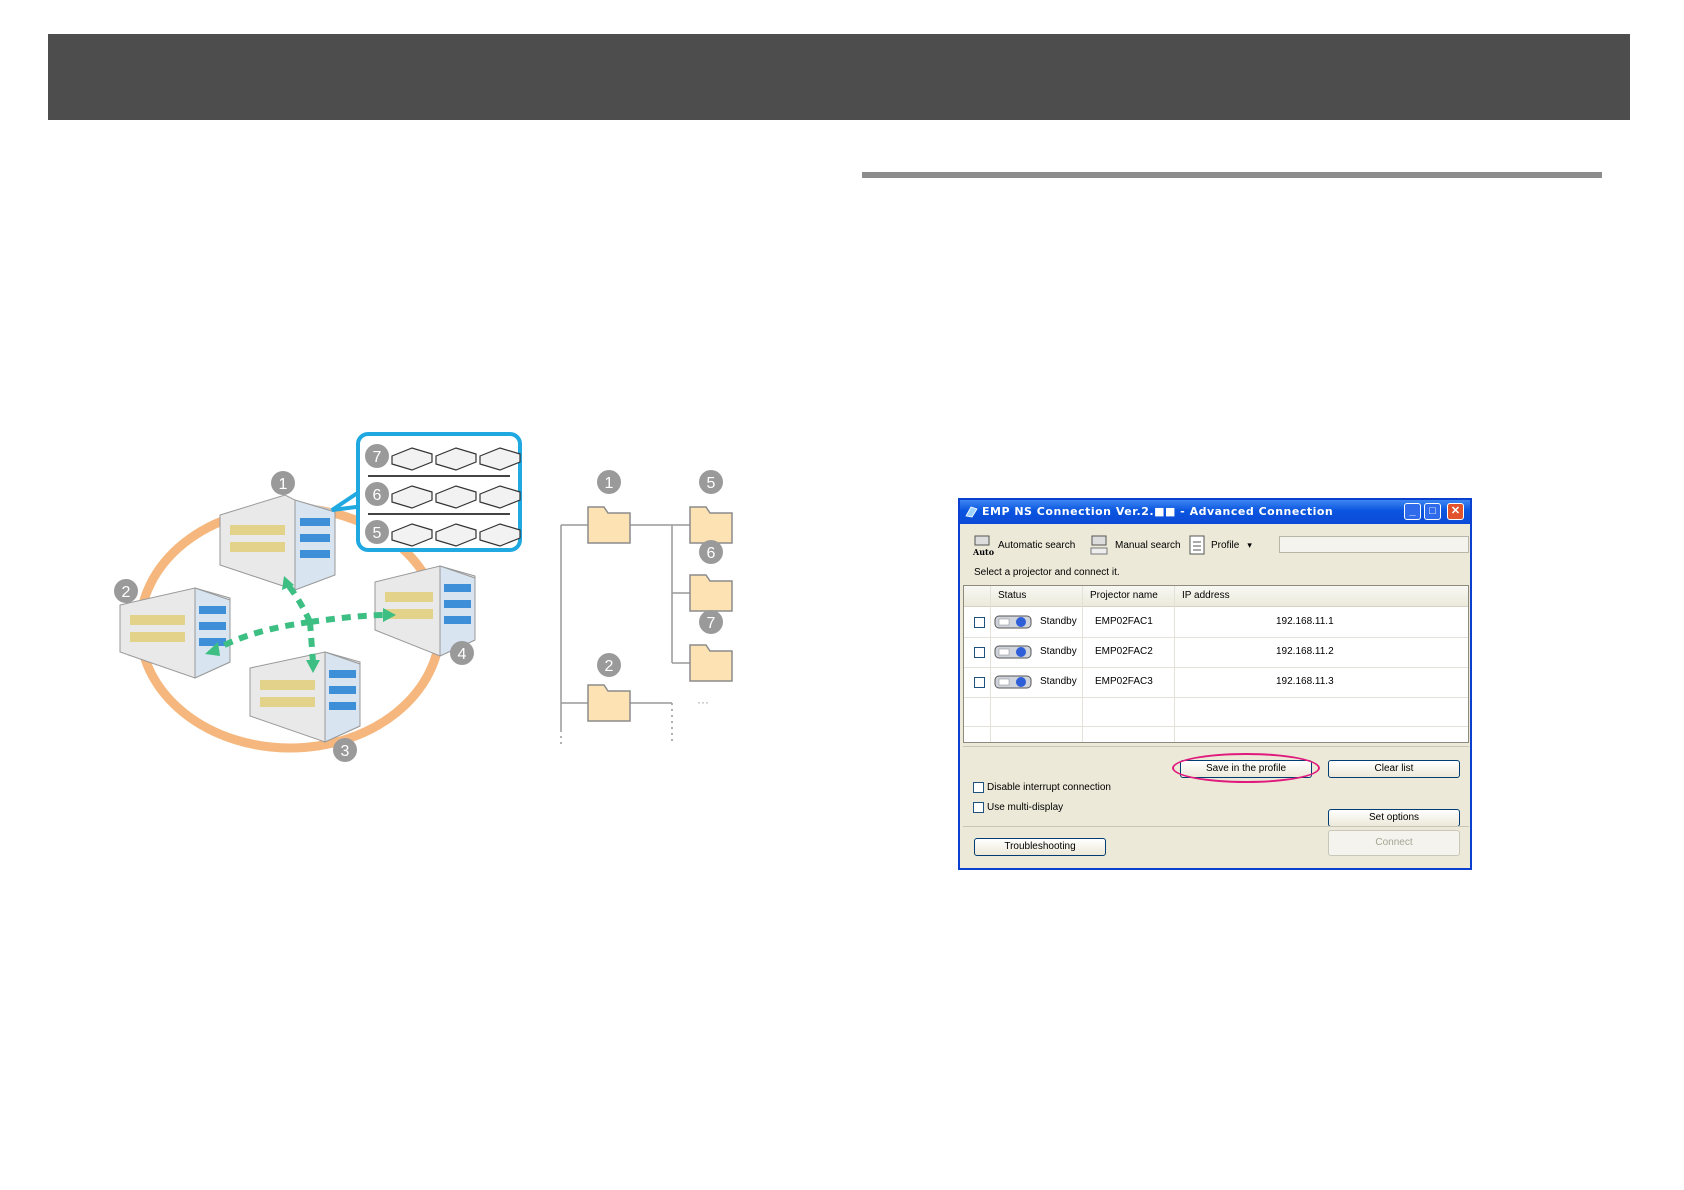 The height and width of the screenshot is (1190, 1684). I want to click on table-row: Standby EMP02FAC1 192.168.11.1, so click(1216, 622).